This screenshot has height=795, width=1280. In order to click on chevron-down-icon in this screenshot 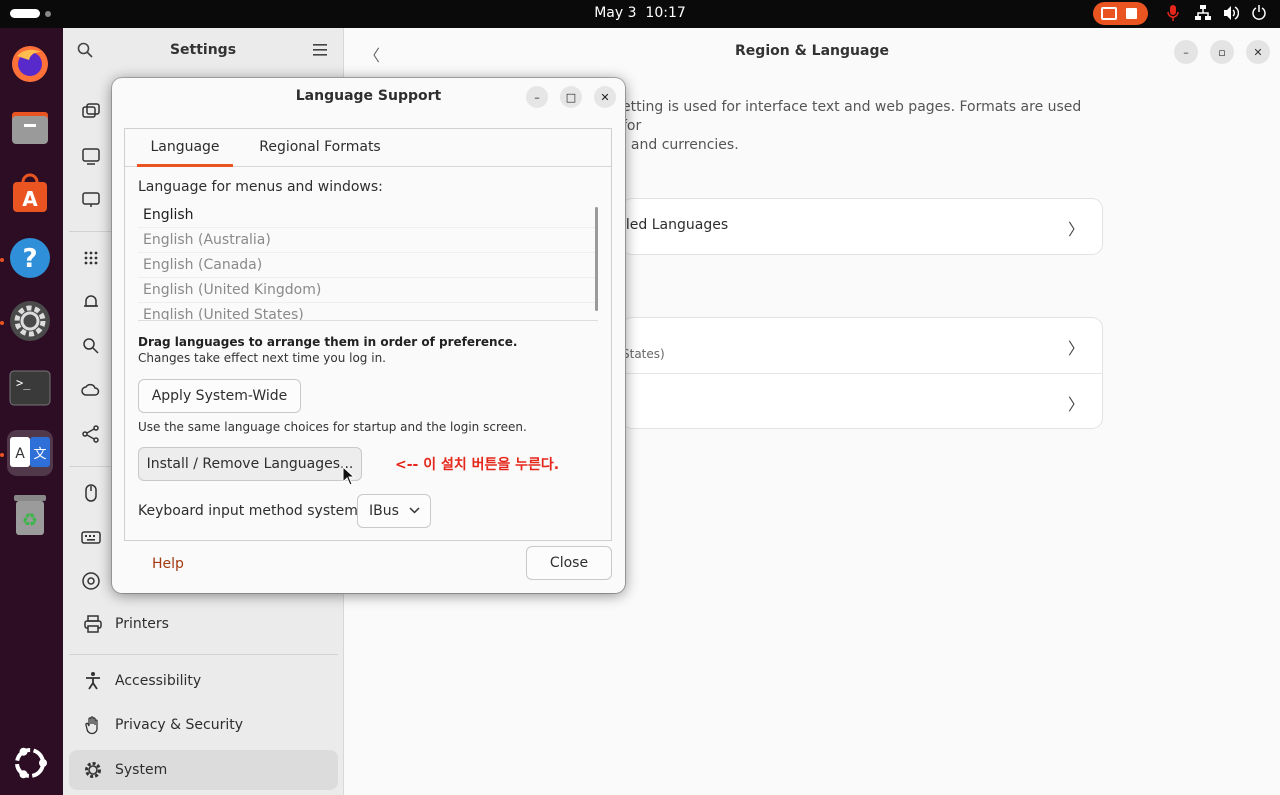, I will do `click(414, 510)`.